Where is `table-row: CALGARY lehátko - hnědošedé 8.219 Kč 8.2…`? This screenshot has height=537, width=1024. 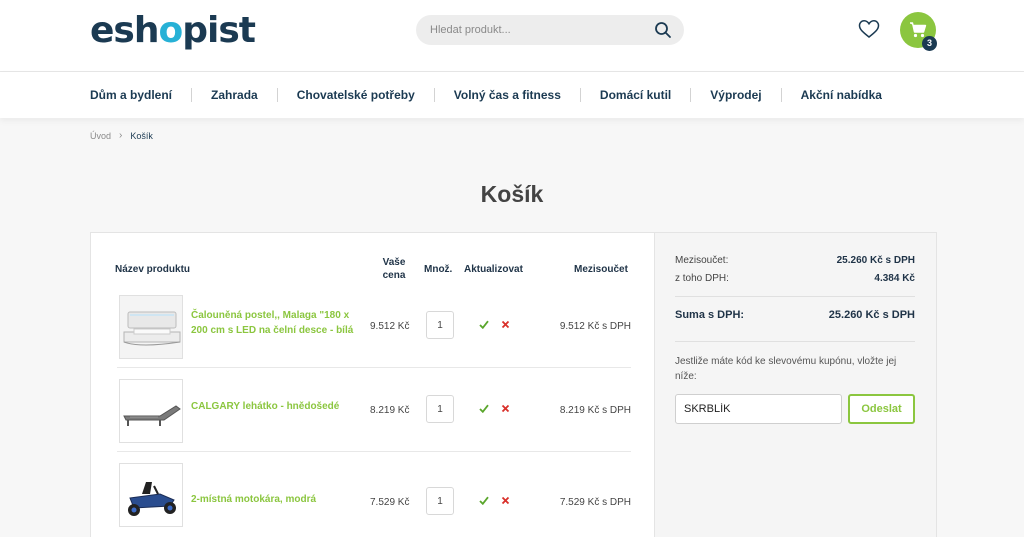 table-row: CALGARY lehátko - hnědošedé 8.219 Kč 8.2… is located at coordinates (374, 417).